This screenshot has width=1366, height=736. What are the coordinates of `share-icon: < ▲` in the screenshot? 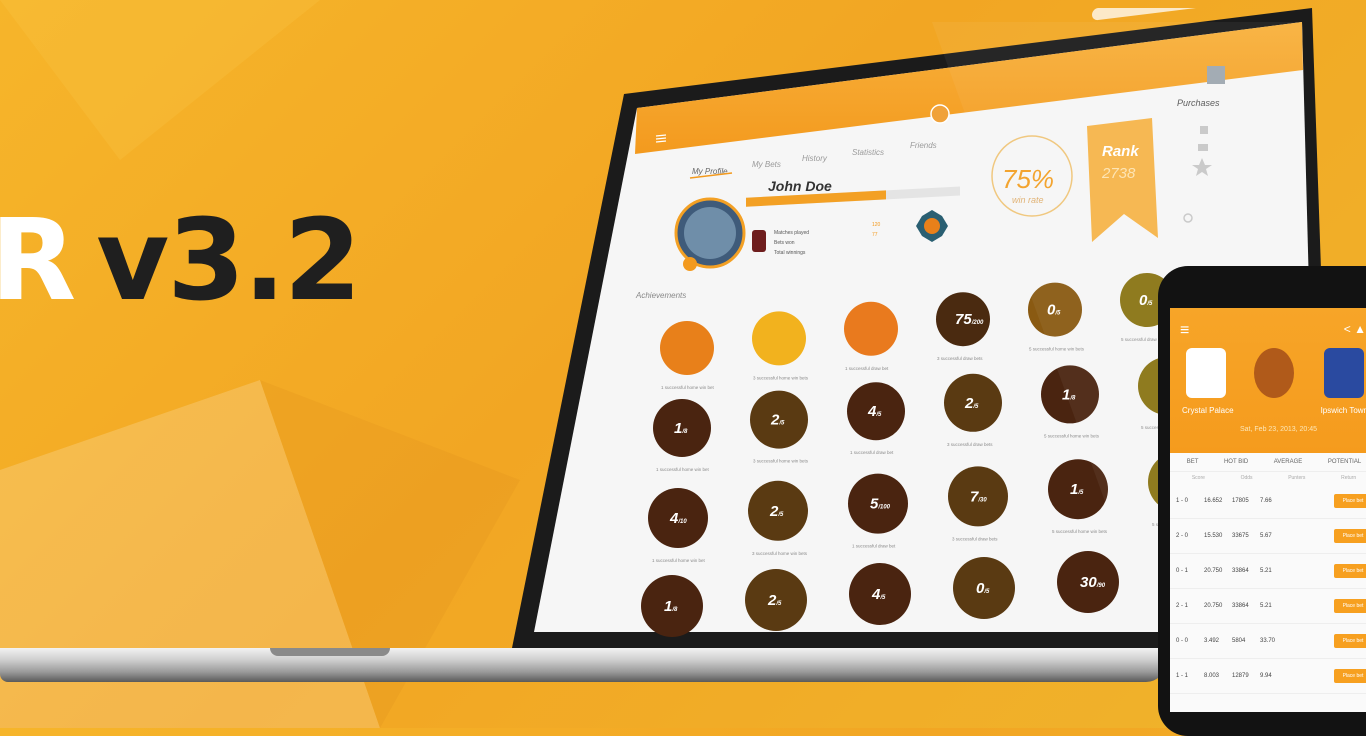 It's located at (1355, 329).